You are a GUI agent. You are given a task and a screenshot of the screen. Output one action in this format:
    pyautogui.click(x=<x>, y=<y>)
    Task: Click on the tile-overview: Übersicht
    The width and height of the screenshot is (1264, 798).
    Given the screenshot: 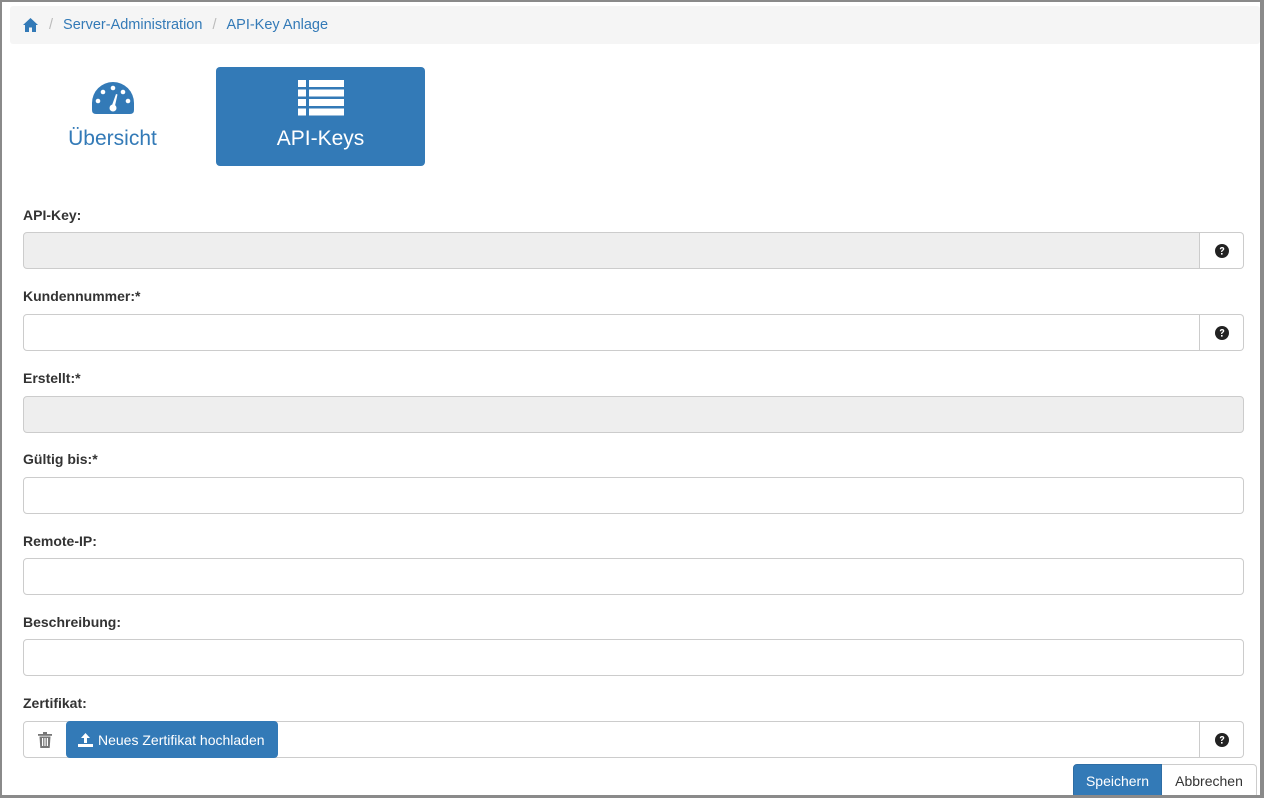 What is the action you would take?
    pyautogui.click(x=112, y=116)
    